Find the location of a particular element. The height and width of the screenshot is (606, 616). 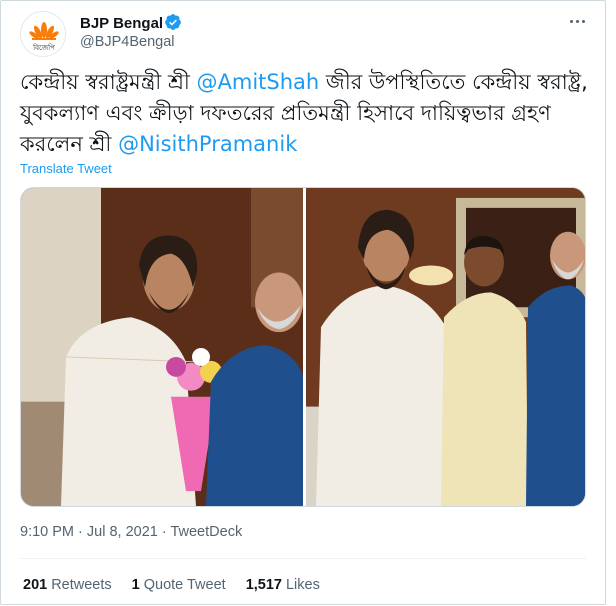

retweets-label: Retweets is located at coordinates (81, 585).